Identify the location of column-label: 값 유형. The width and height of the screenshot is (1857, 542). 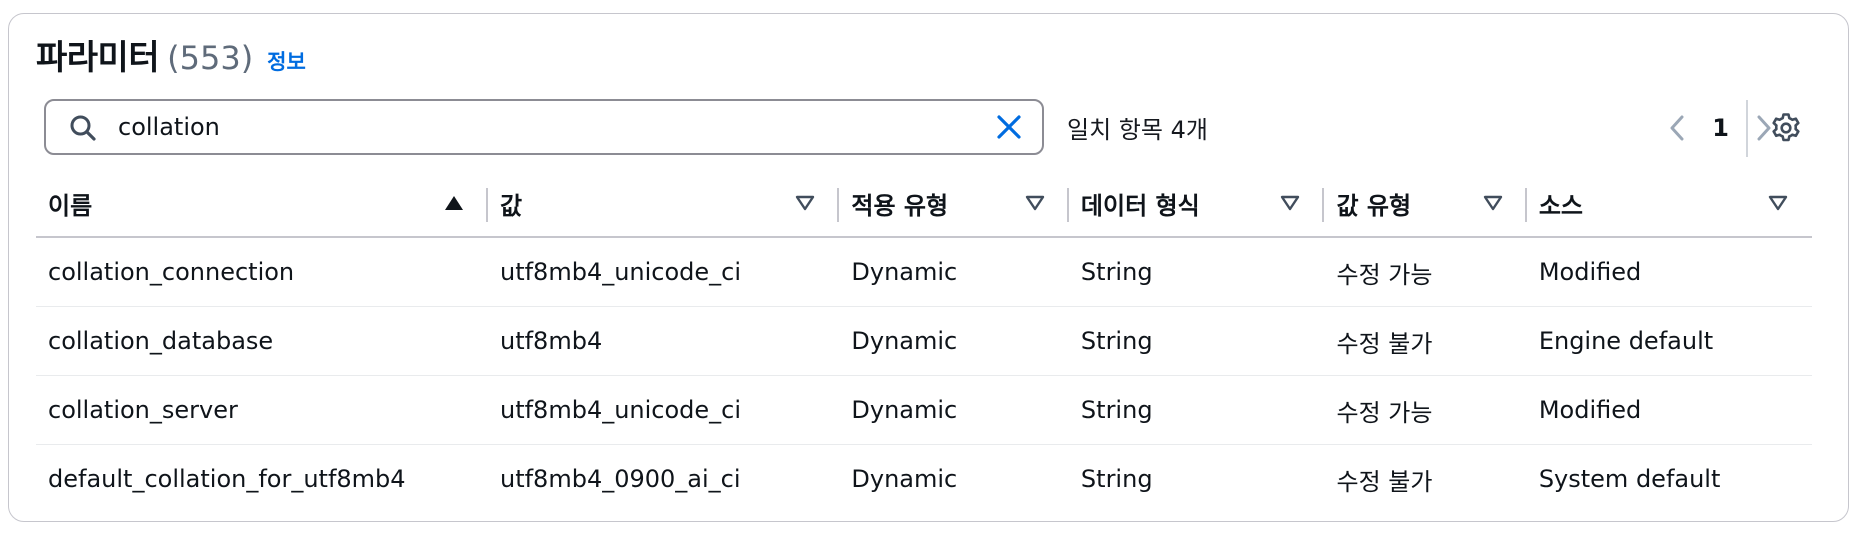
(1374, 205).